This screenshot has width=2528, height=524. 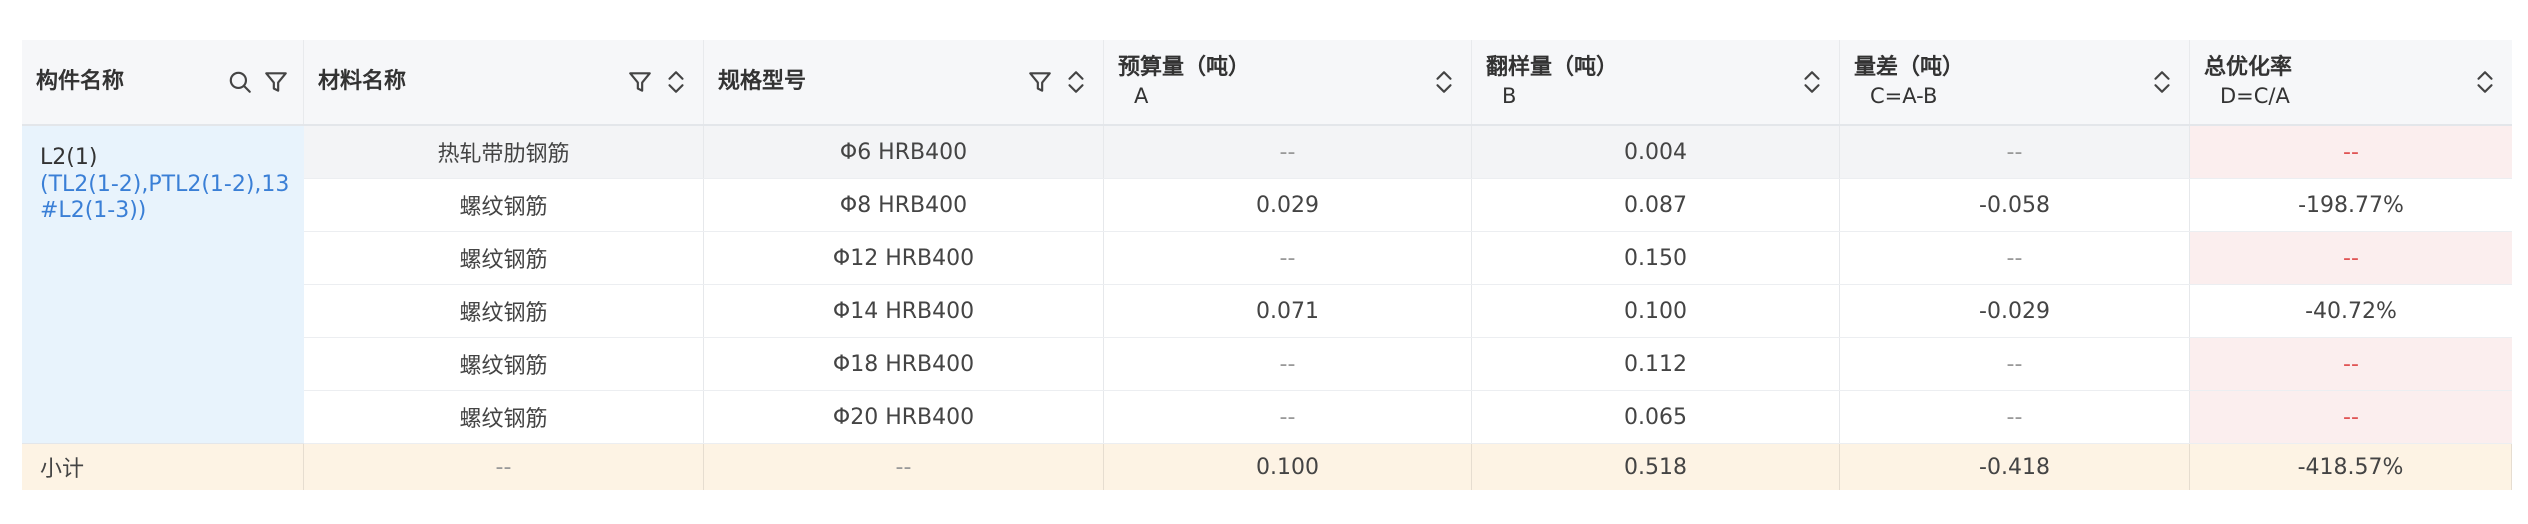 What do you see at coordinates (2015, 311) in the screenshot?
I see `cell-diff: -0.029` at bounding box center [2015, 311].